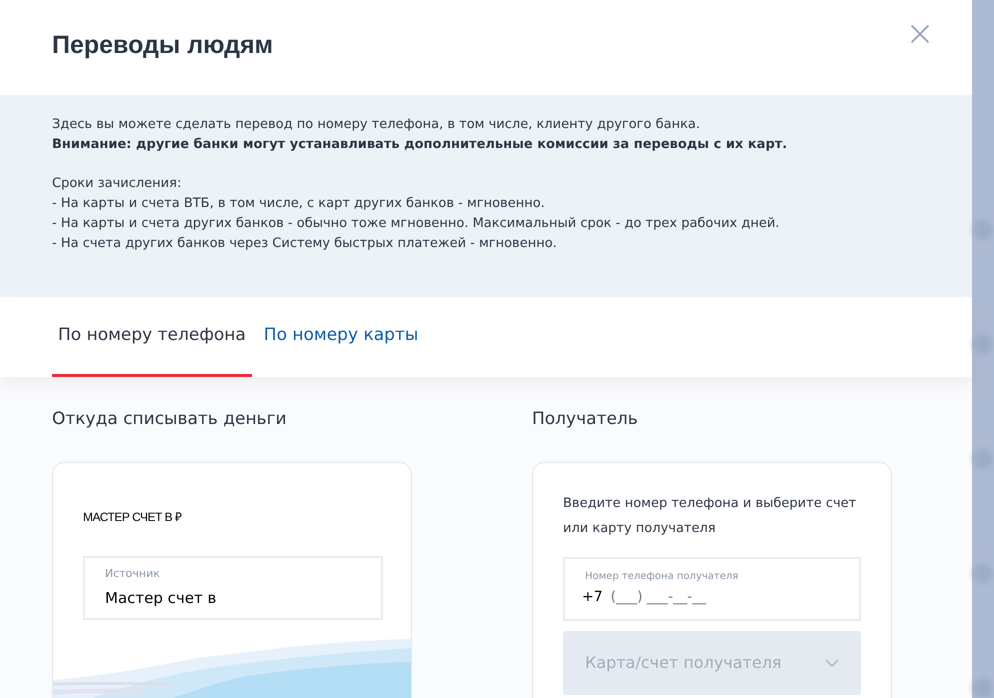 This screenshot has height=698, width=994. What do you see at coordinates (117, 184) in the screenshot?
I see `info-text: Сроки зачисления:` at bounding box center [117, 184].